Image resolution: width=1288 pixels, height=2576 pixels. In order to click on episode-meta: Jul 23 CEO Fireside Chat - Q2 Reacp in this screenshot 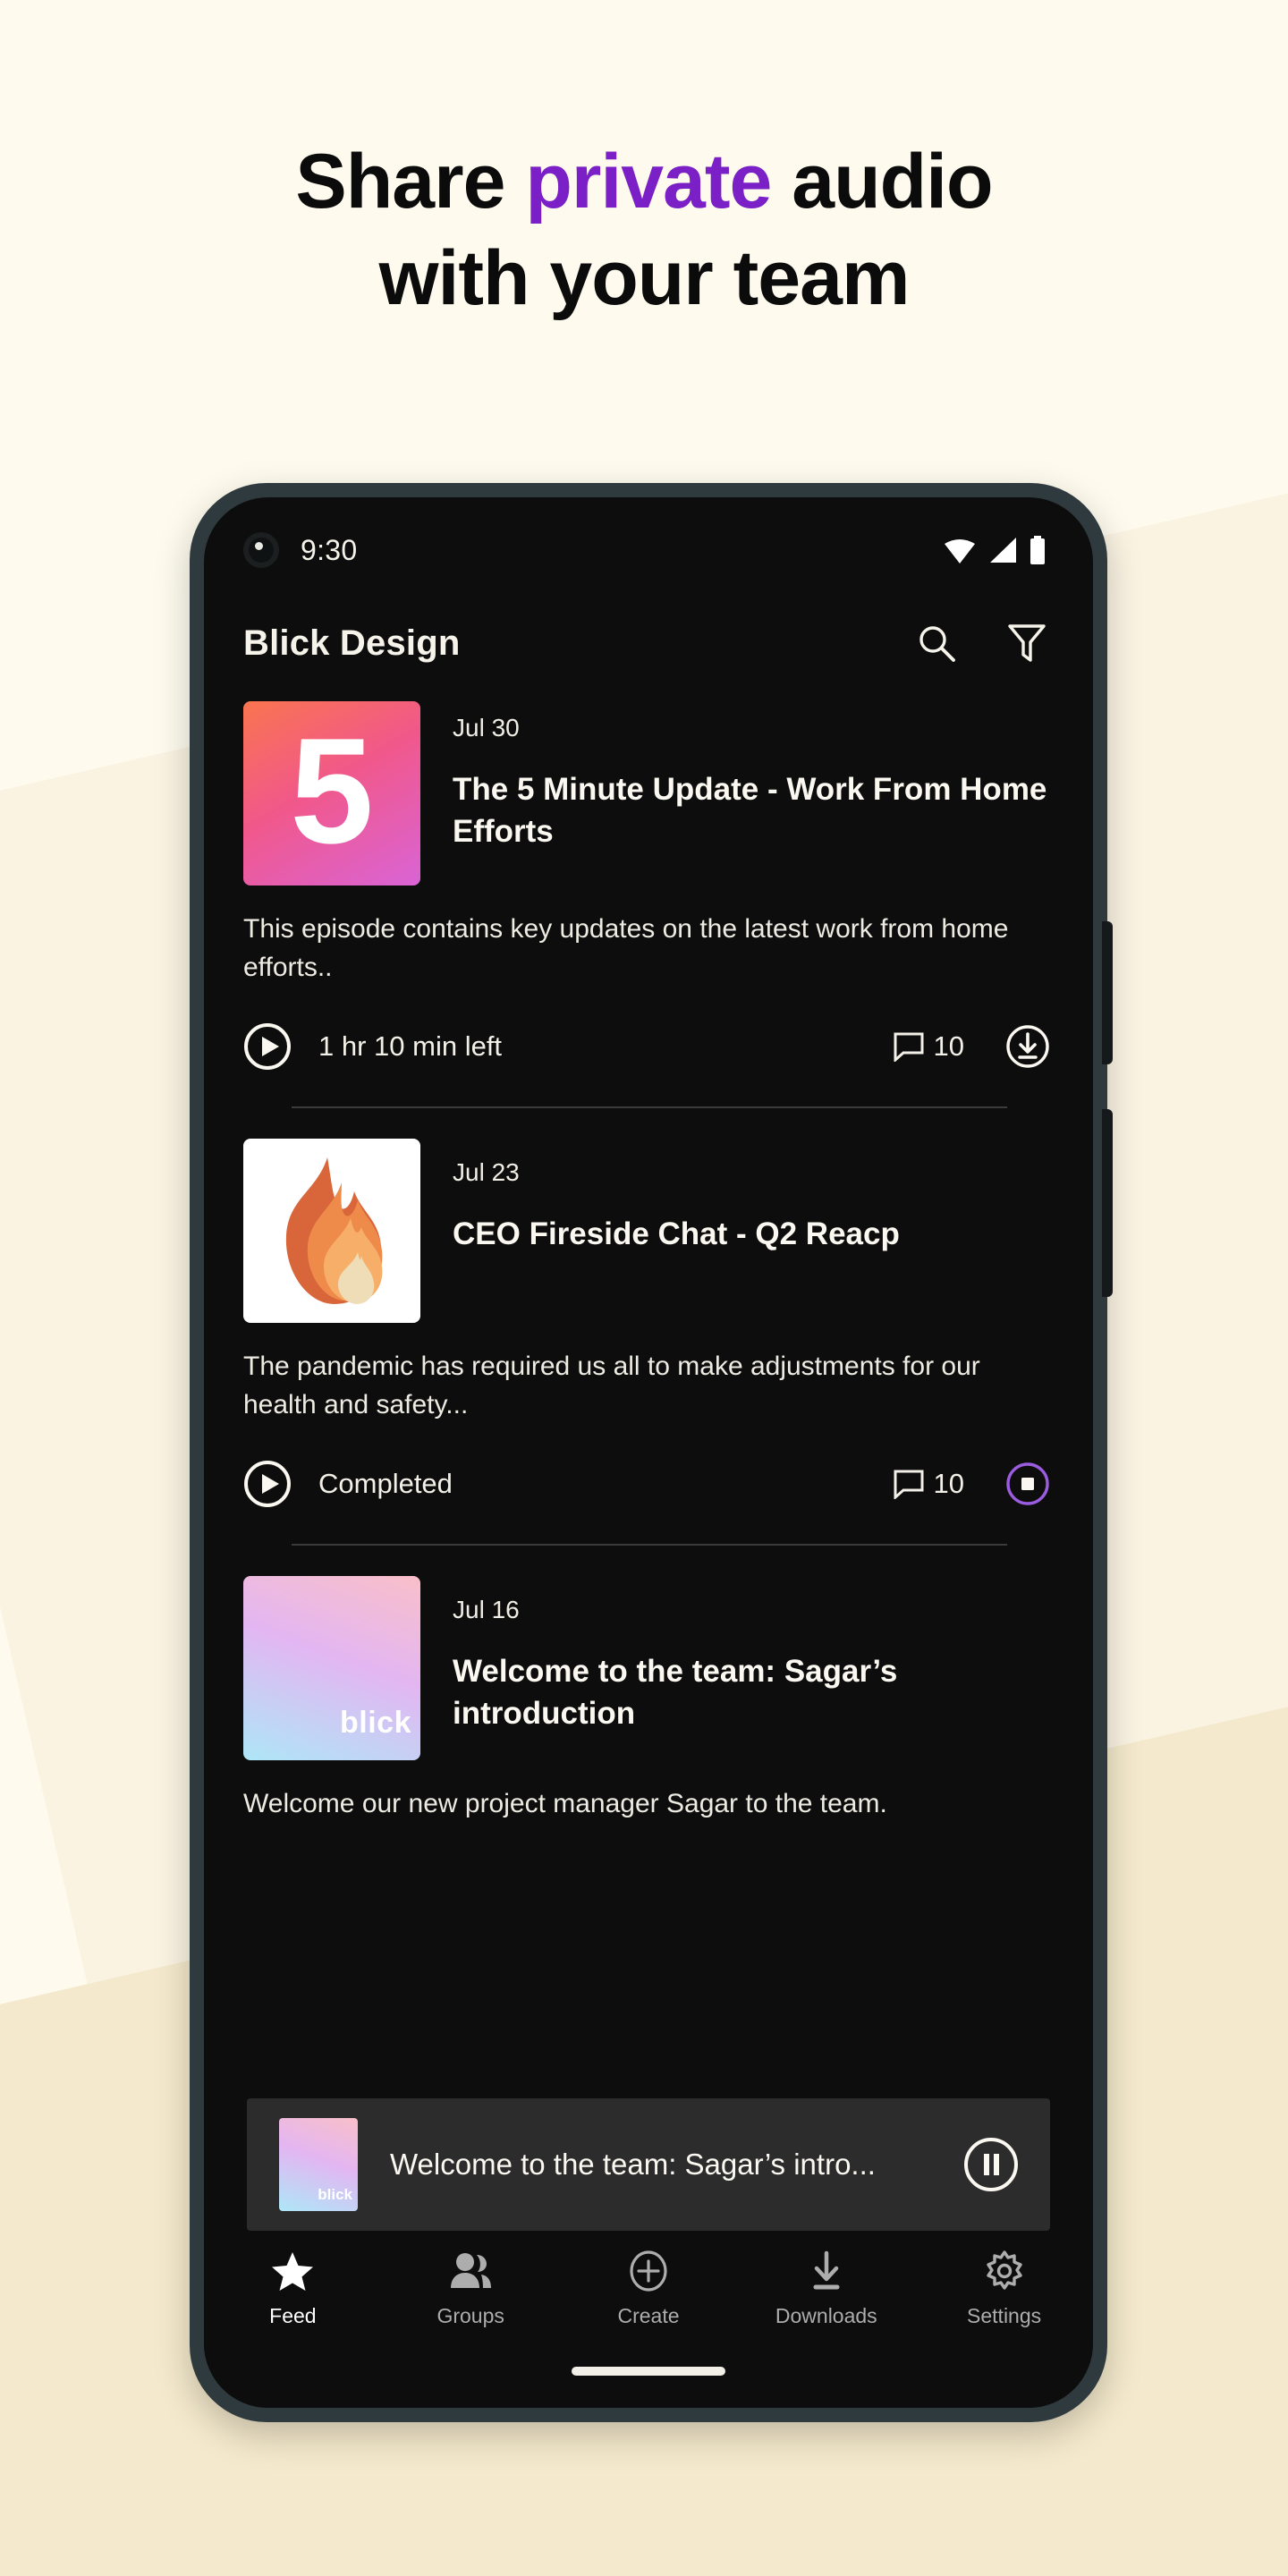, I will do `click(751, 1227)`.